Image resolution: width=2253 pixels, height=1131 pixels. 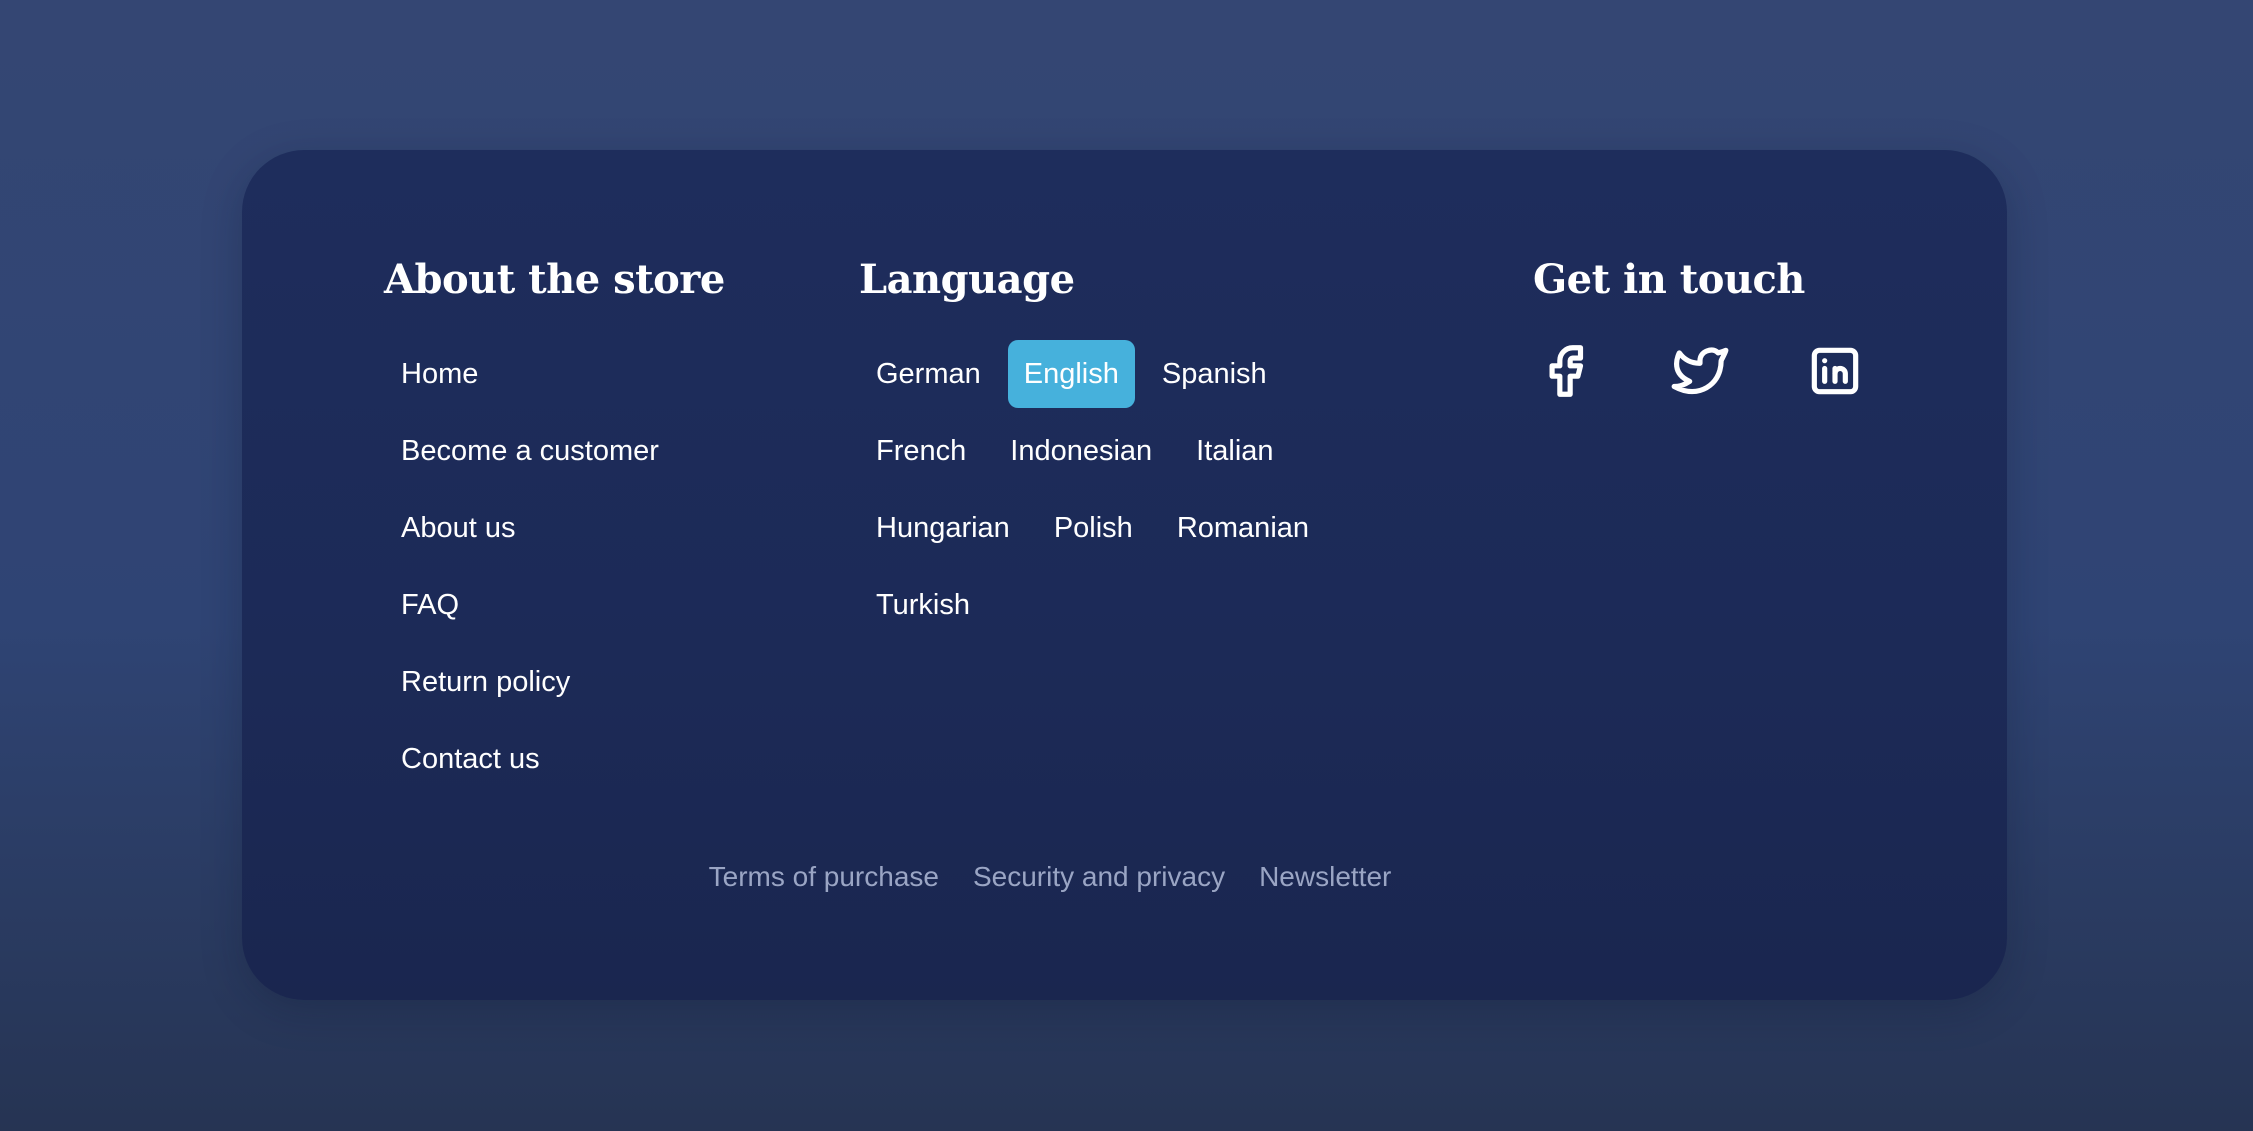 I want to click on language-option-hungarian: Hungarian, so click(x=943, y=528).